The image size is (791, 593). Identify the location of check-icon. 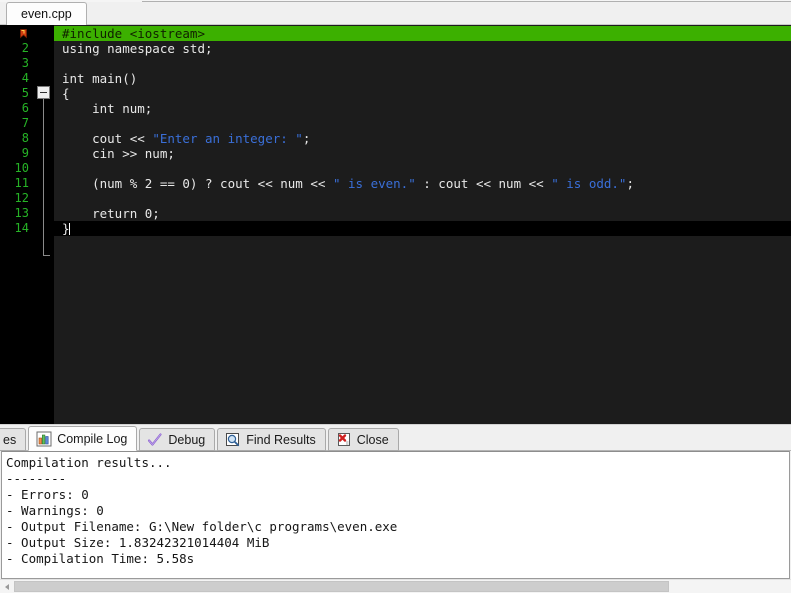
(155, 440).